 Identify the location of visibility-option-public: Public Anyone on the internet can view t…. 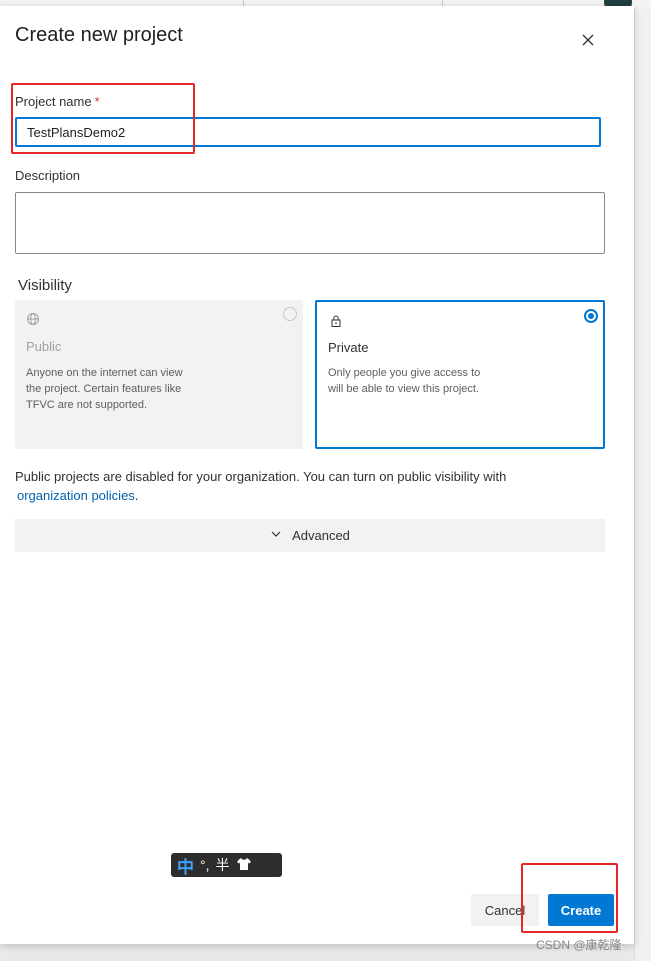
(159, 374).